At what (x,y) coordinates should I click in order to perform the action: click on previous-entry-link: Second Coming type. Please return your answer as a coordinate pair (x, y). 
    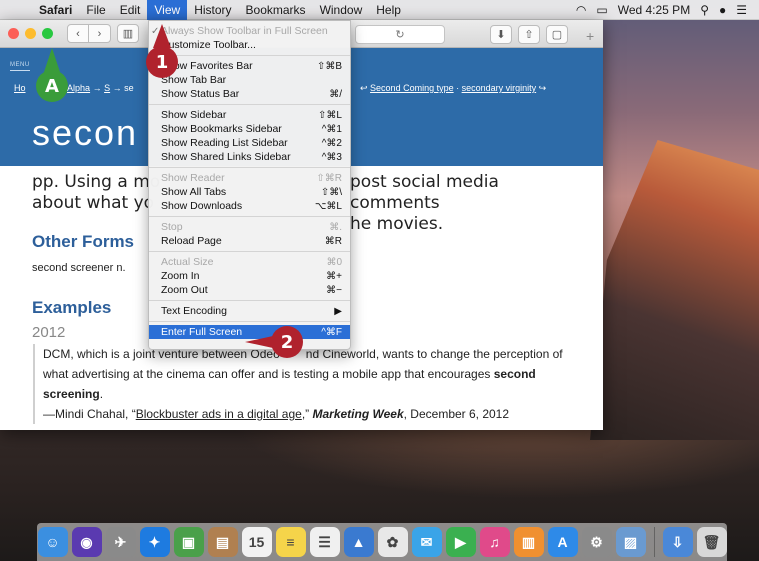
    Looking at the image, I should click on (412, 88).